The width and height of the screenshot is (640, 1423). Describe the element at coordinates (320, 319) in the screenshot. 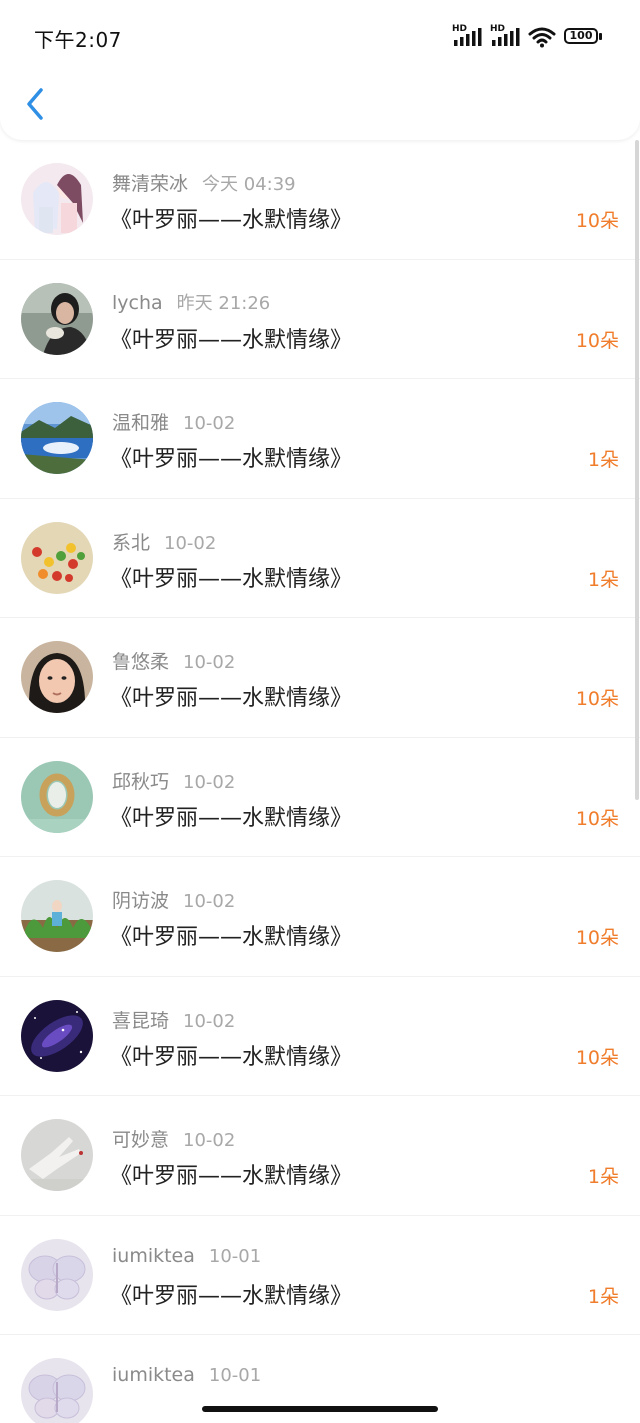

I see `gift-row: lycha 昨天 21:26 《叶罗丽——水默情缘》 10朵` at that location.